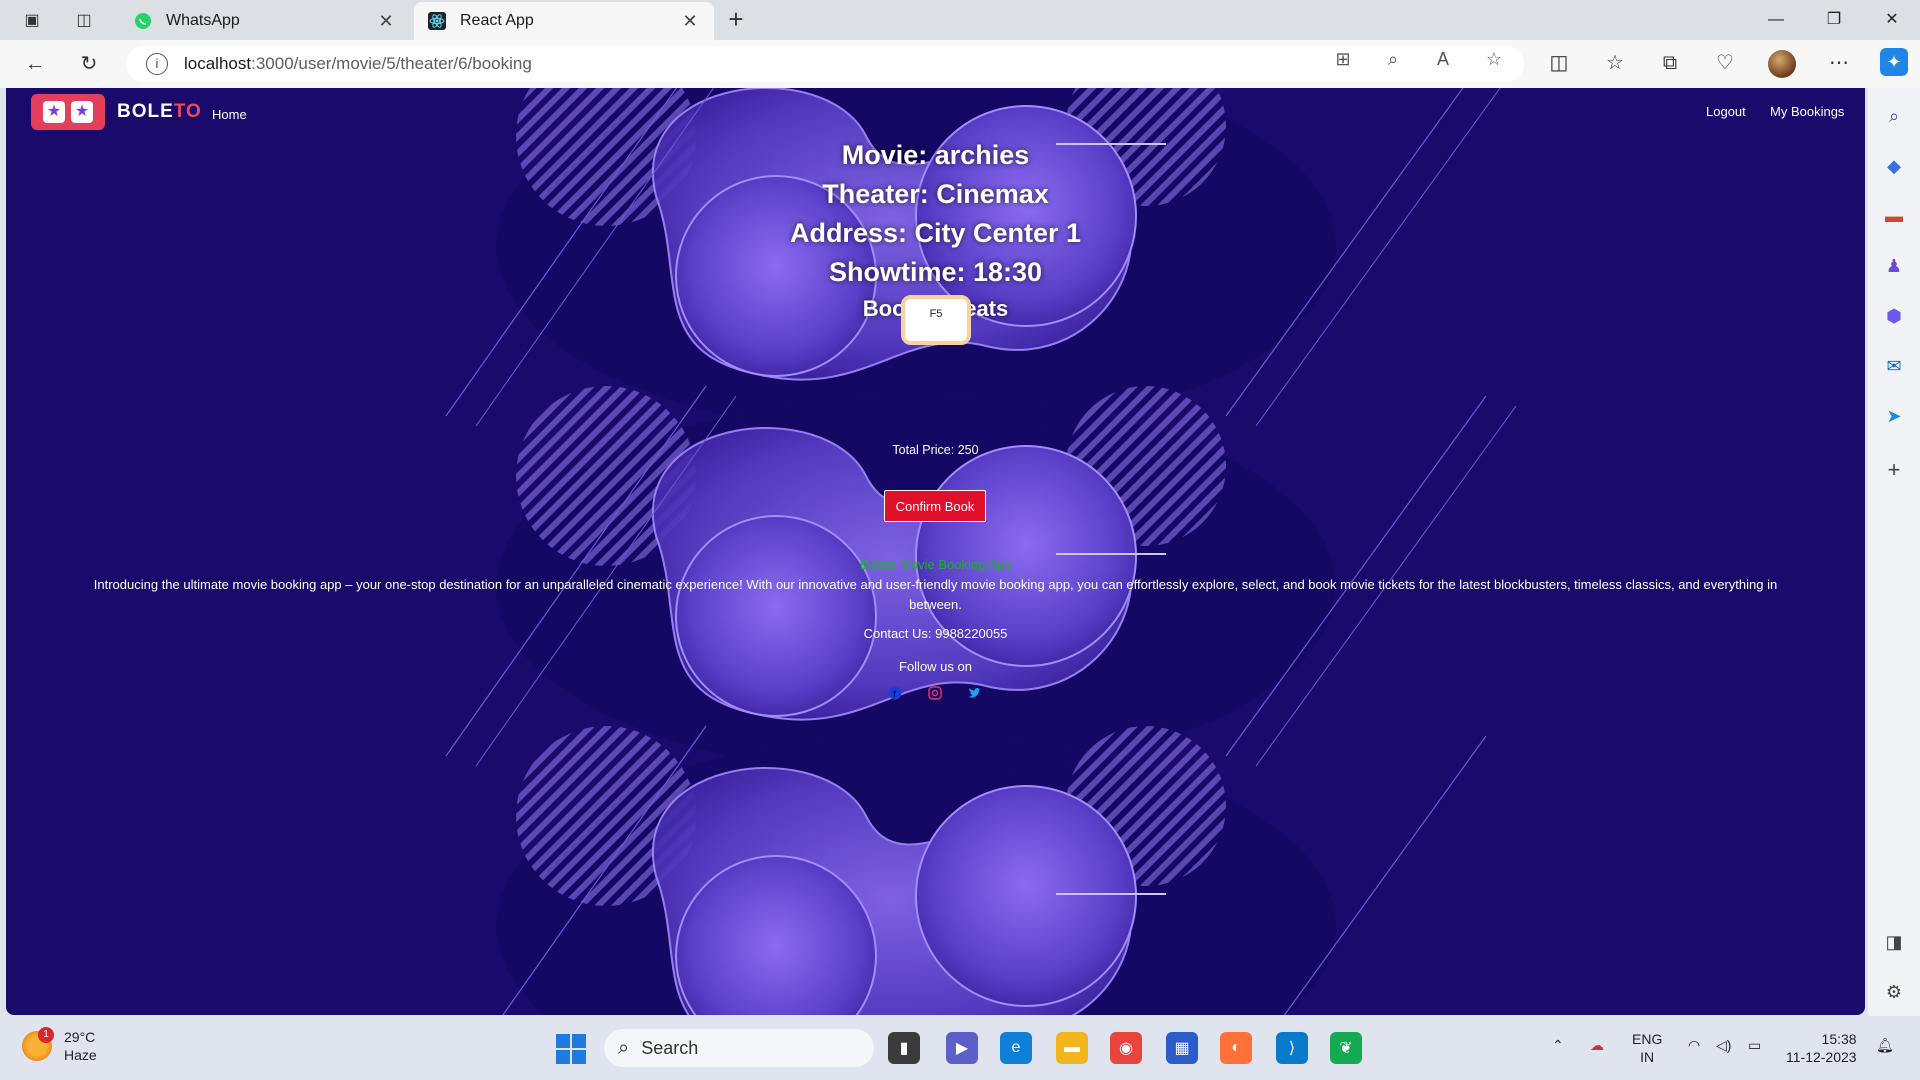 This screenshot has height=1080, width=1920. What do you see at coordinates (265, 21) in the screenshot?
I see `tab-whatsapp: WhatsApp ✕` at bounding box center [265, 21].